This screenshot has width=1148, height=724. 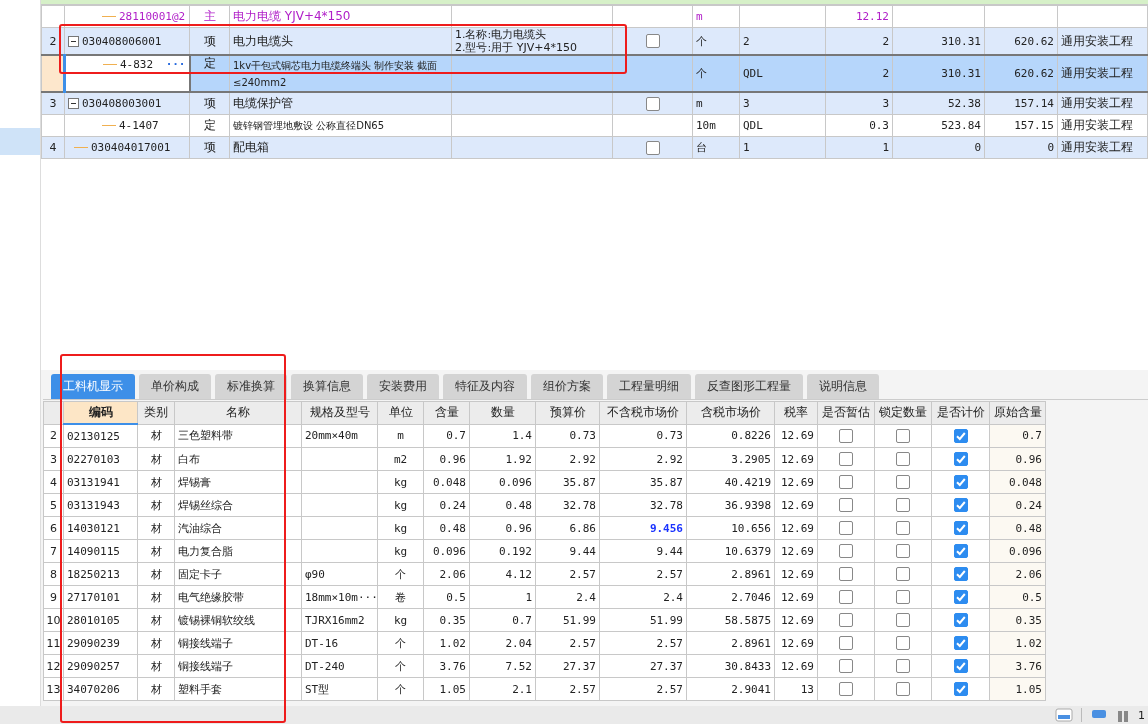 I want to click on item-code: 030404017001, so click(x=131, y=147).